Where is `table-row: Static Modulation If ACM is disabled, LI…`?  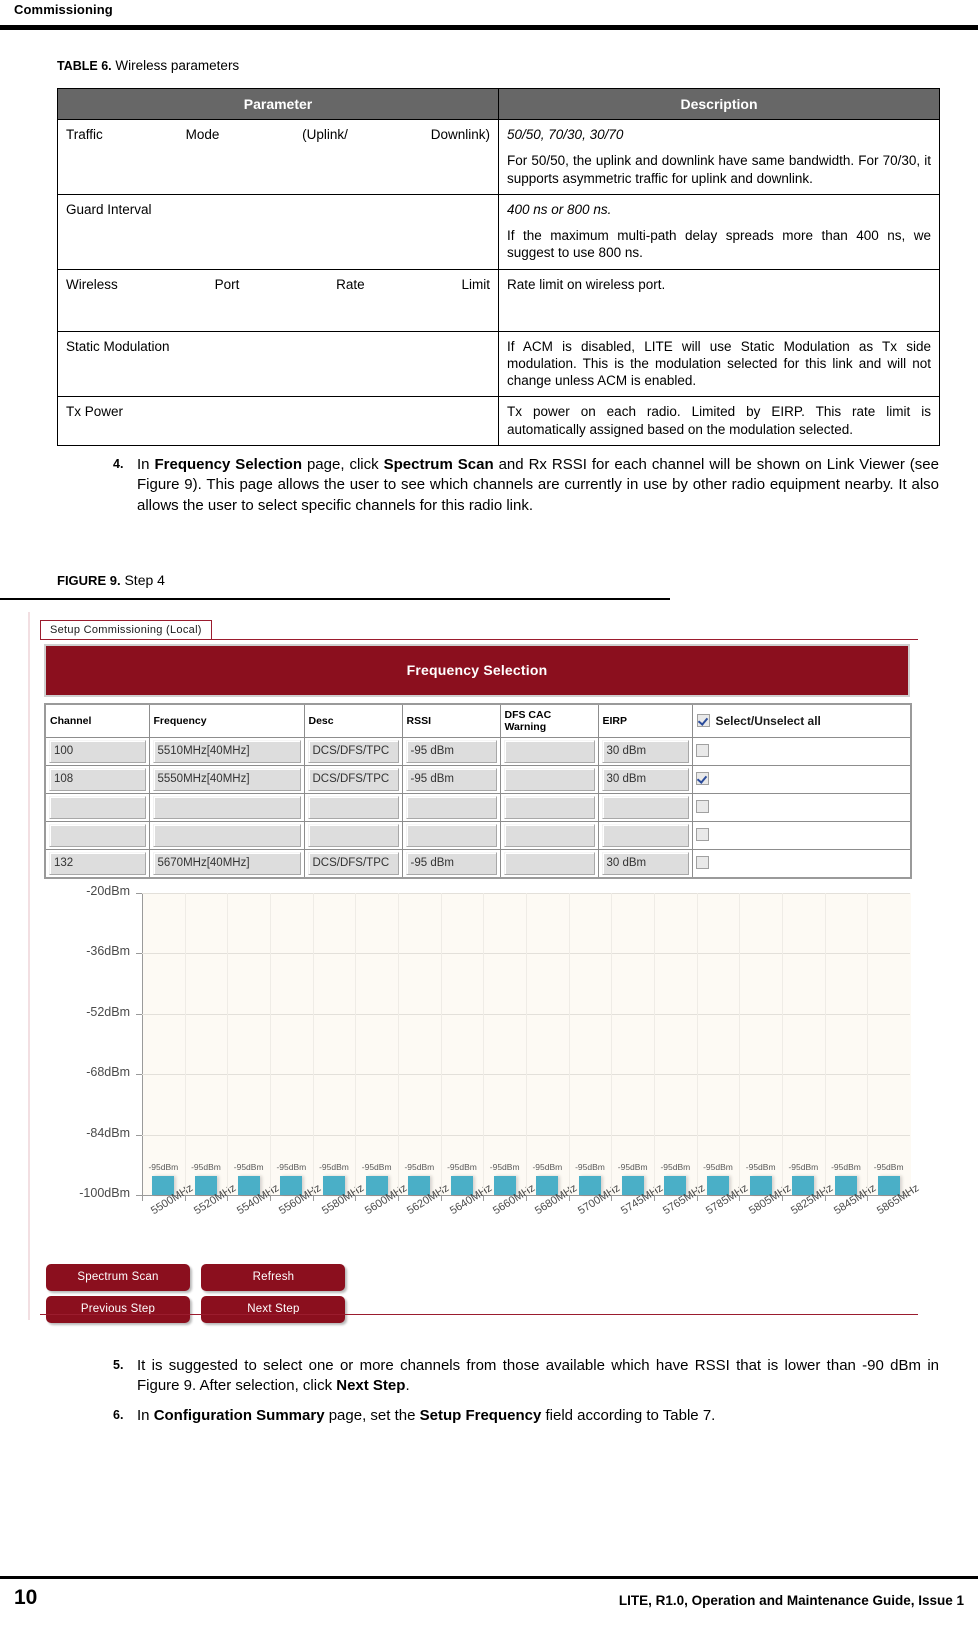 table-row: Static Modulation If ACM is disabled, LI… is located at coordinates (498, 364).